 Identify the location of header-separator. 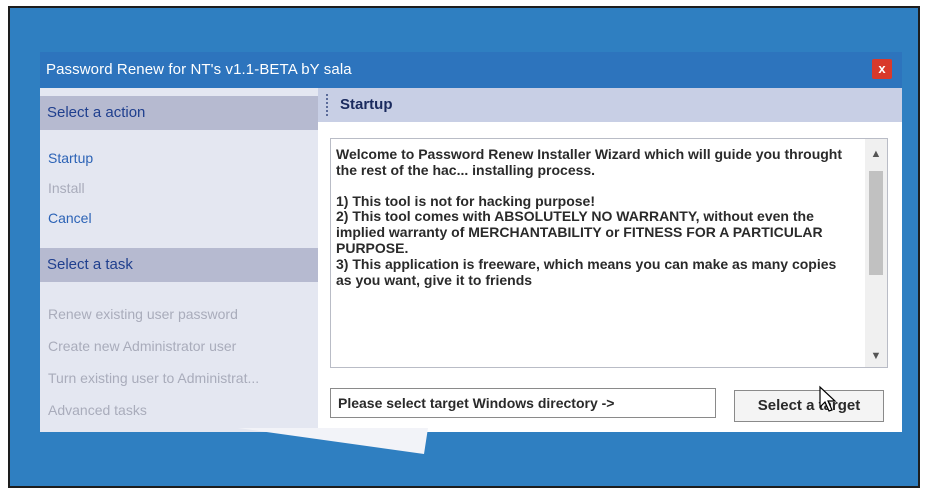
(328, 105).